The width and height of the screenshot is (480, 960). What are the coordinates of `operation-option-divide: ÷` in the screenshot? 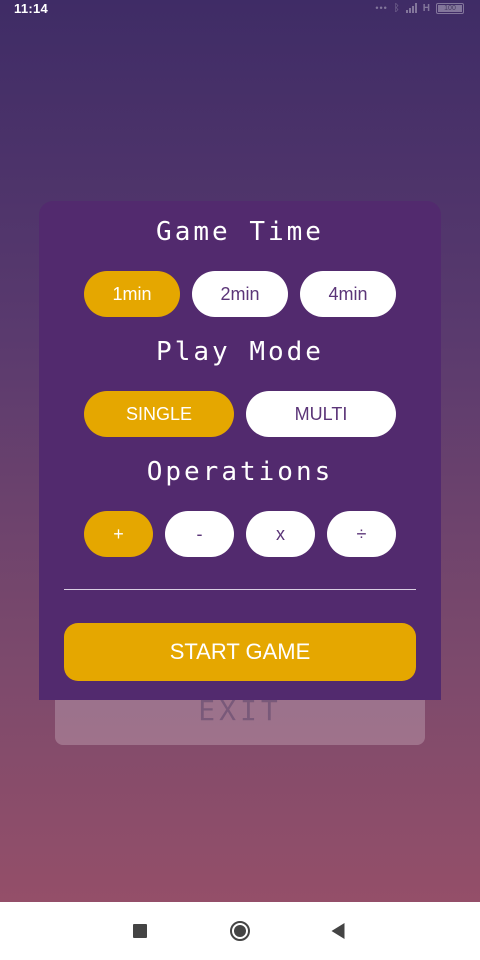 It's located at (361, 534).